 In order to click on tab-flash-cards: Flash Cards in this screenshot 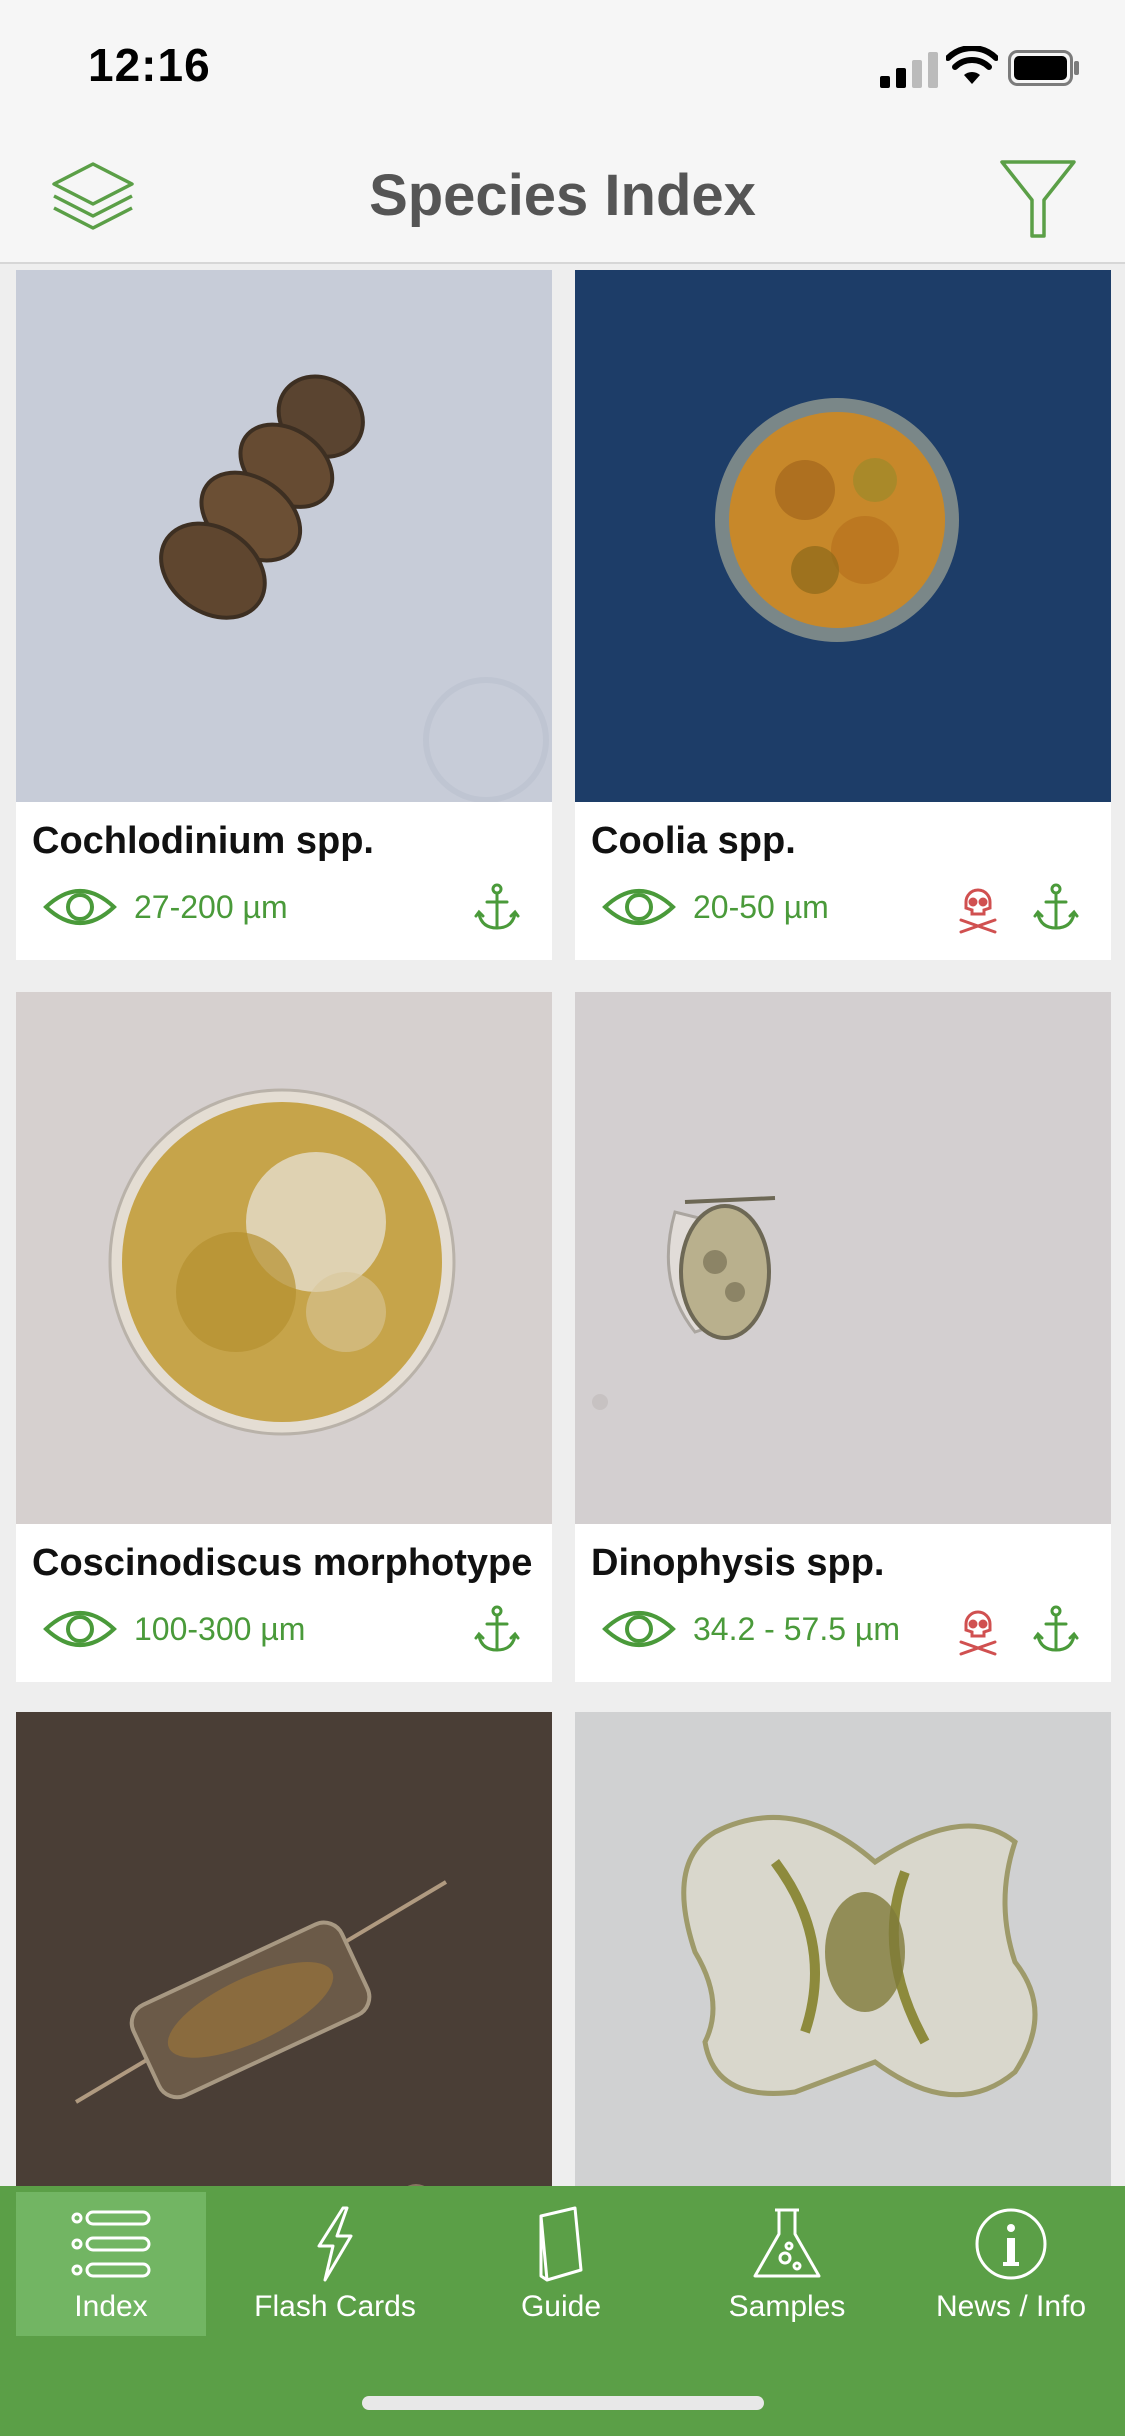, I will do `click(335, 2264)`.